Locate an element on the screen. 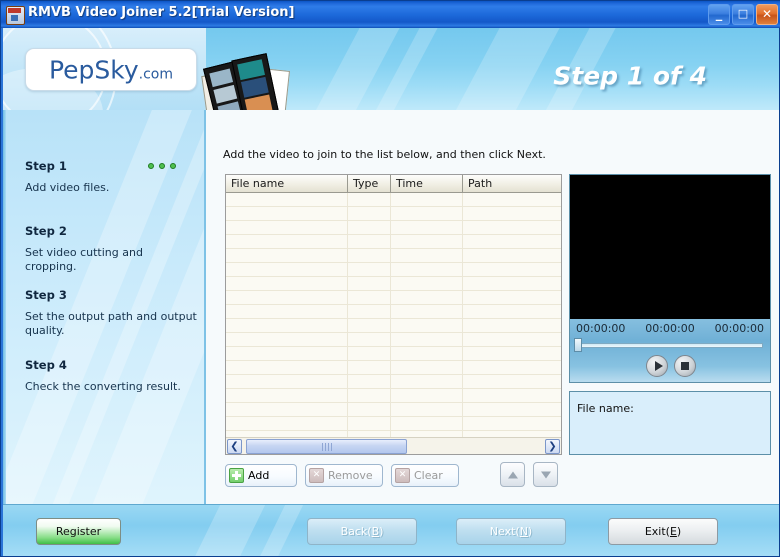 This screenshot has height=557, width=780. stop-icon is located at coordinates (685, 366).